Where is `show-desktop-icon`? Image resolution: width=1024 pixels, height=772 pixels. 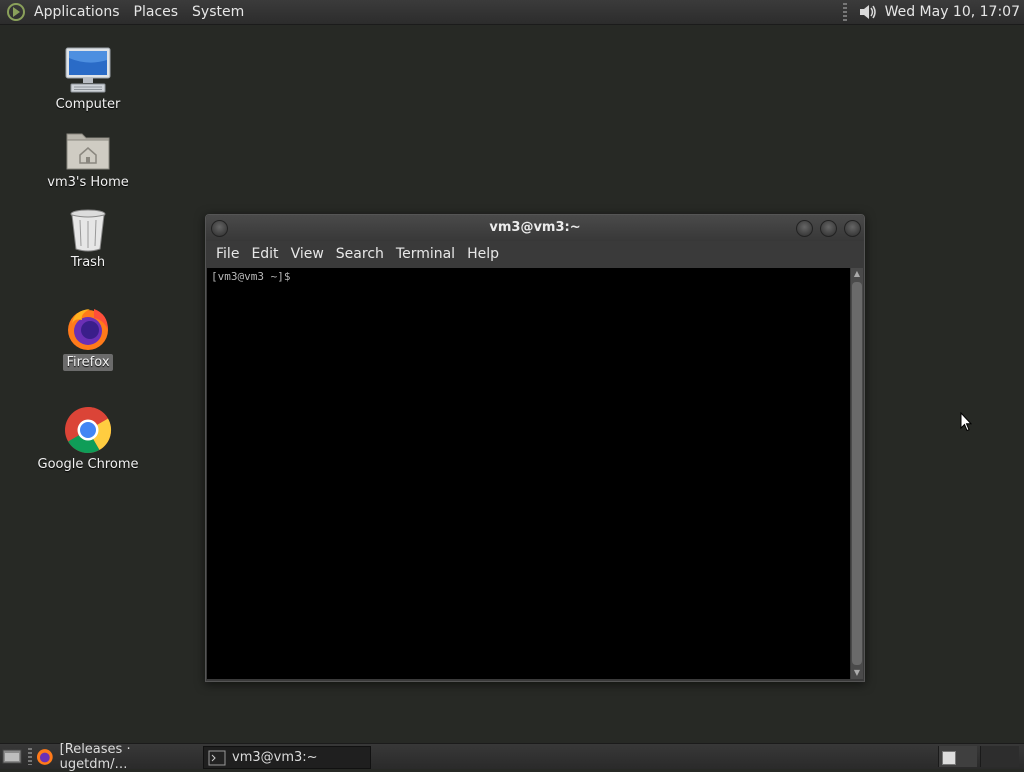
show-desktop-icon is located at coordinates (12, 756).